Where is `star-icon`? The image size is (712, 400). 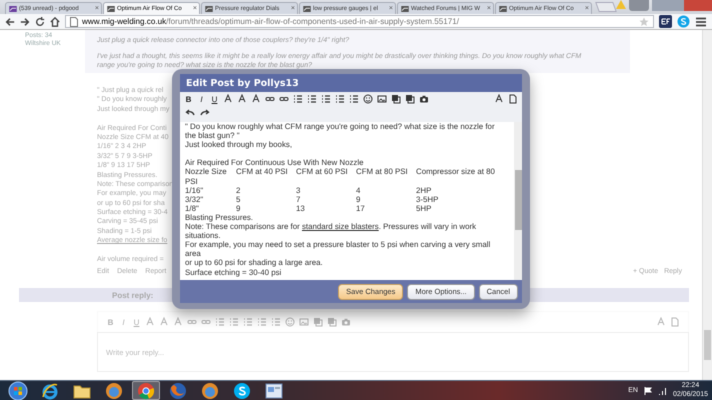
star-icon is located at coordinates (644, 21).